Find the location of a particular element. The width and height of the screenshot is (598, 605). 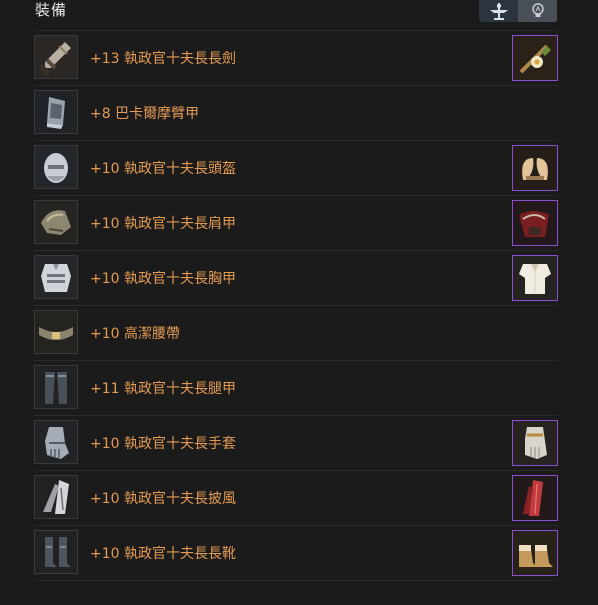

red-cape-costume-icon is located at coordinates (535, 498).